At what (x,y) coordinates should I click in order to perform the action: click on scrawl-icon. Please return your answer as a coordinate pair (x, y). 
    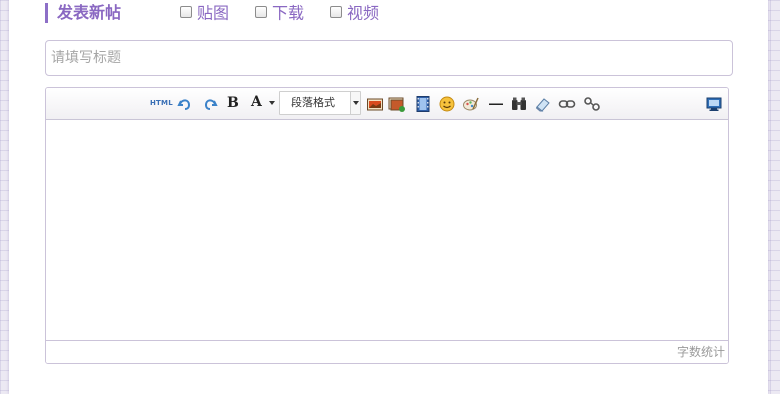
    Looking at the image, I should click on (471, 104).